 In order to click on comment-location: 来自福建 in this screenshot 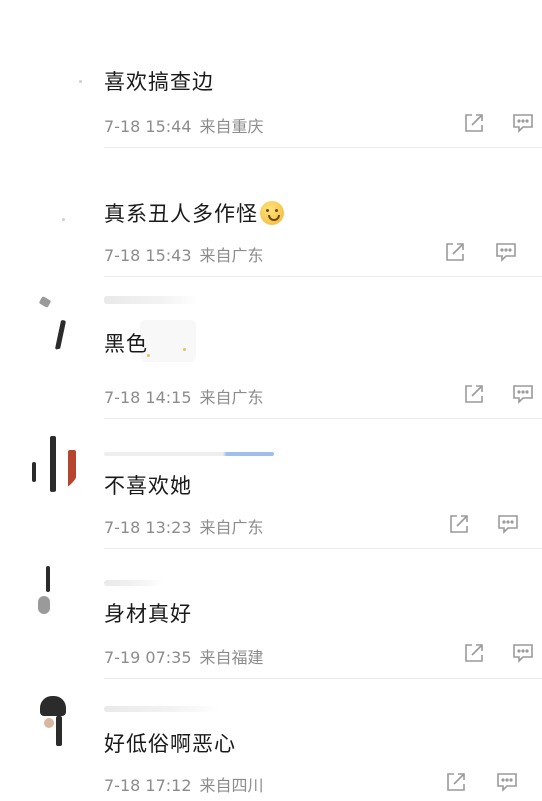, I will do `click(231, 657)`.